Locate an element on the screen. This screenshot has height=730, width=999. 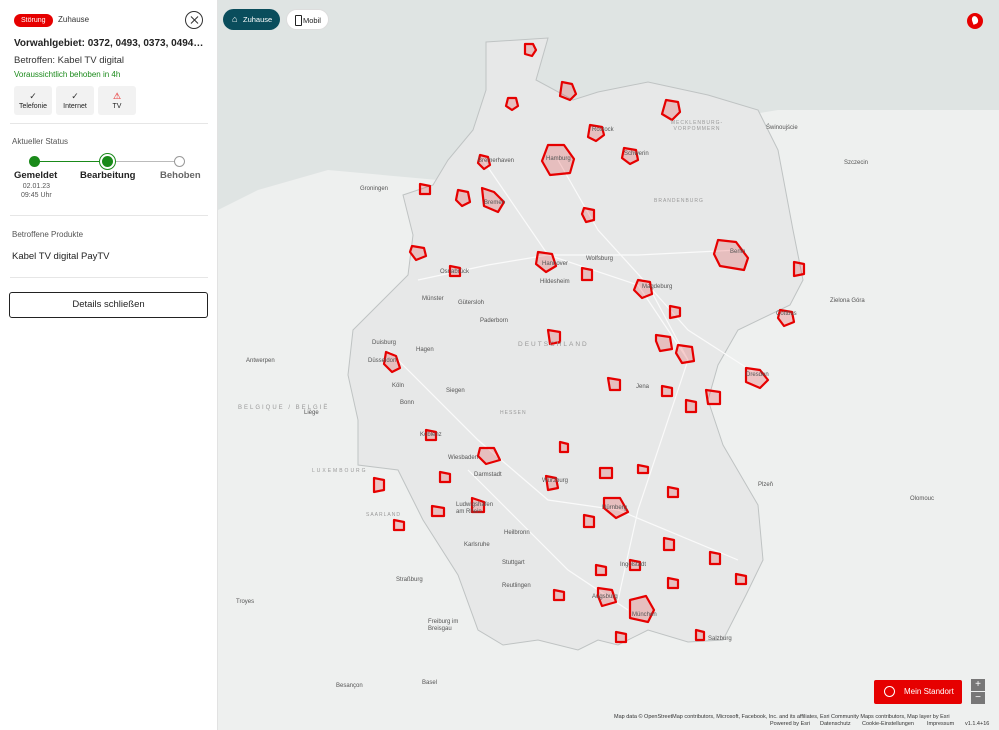
region-label: MECKLENBURG-VORPOMMERN is located at coordinates (697, 126).